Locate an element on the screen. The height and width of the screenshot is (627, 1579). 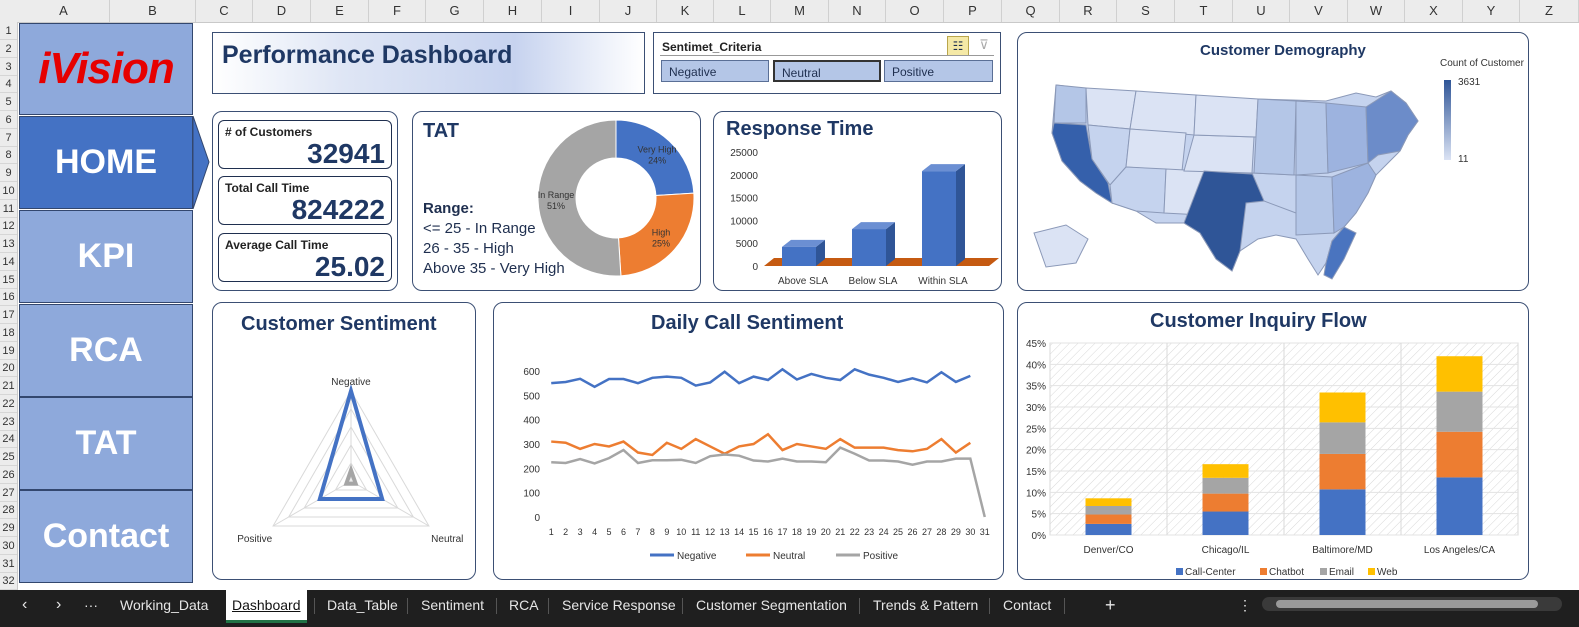
donut-slice-label: High is located at coordinates (661, 233).